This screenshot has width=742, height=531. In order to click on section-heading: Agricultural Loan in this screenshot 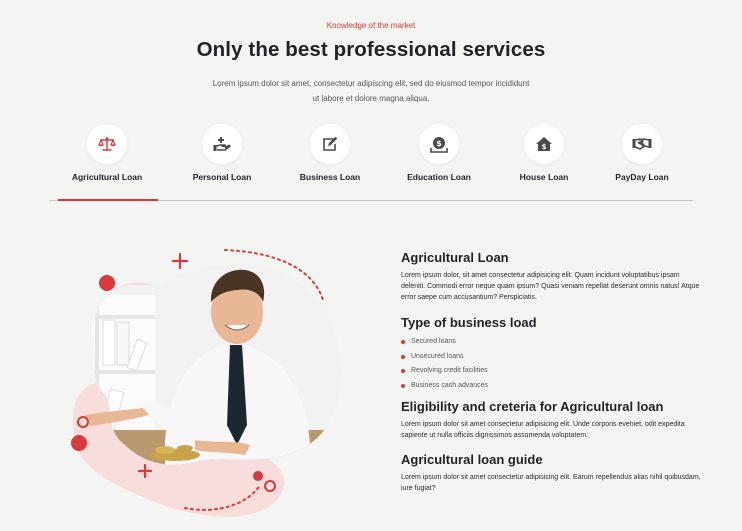, I will do `click(455, 257)`.